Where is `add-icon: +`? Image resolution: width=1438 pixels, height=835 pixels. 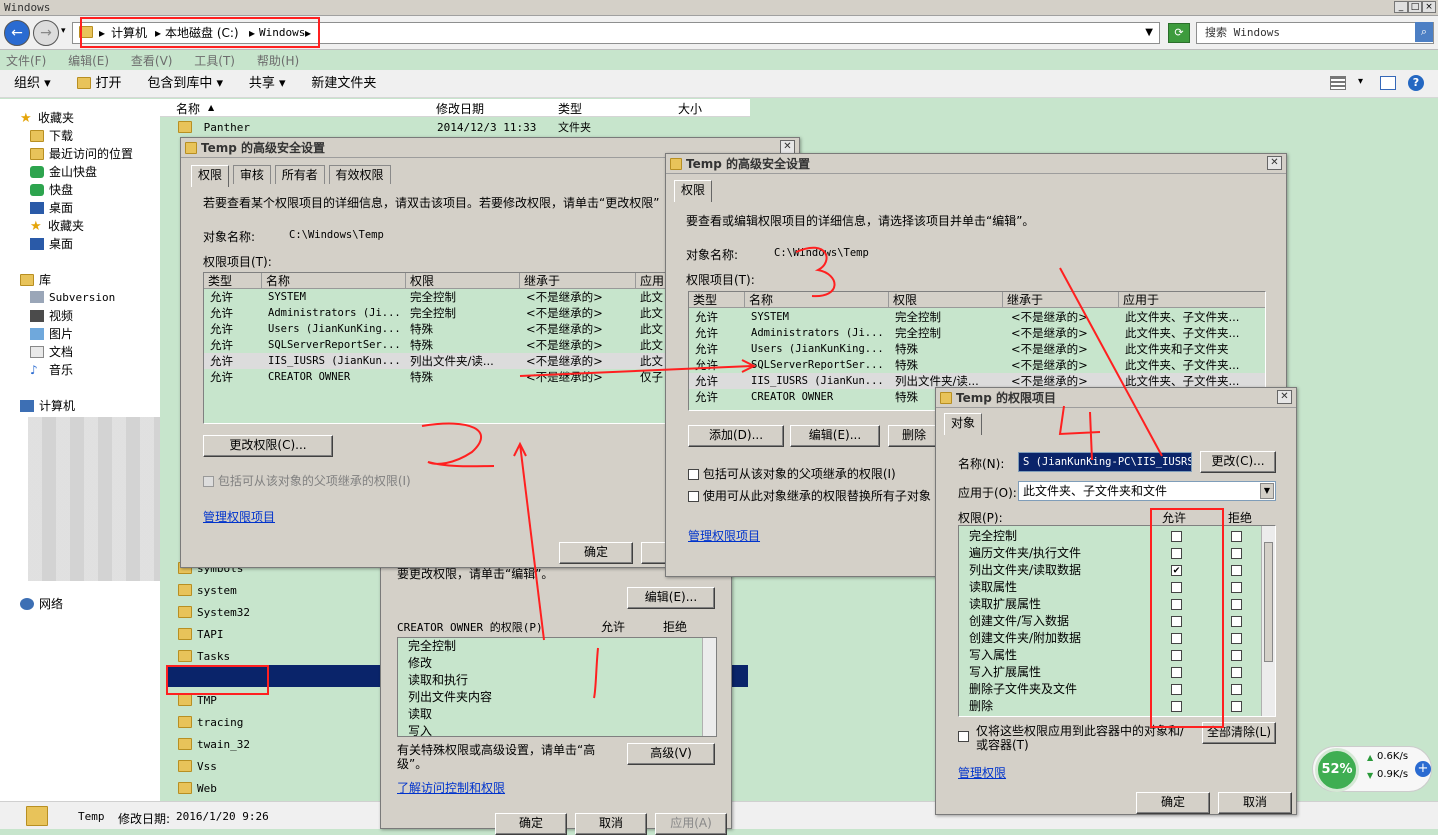 add-icon: + is located at coordinates (1423, 769).